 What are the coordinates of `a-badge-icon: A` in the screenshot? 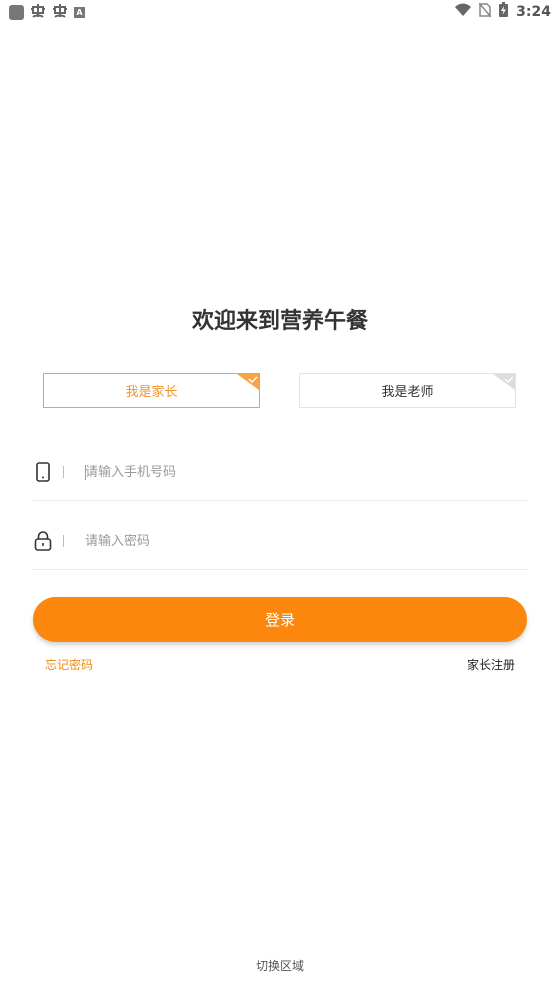 It's located at (79, 12).